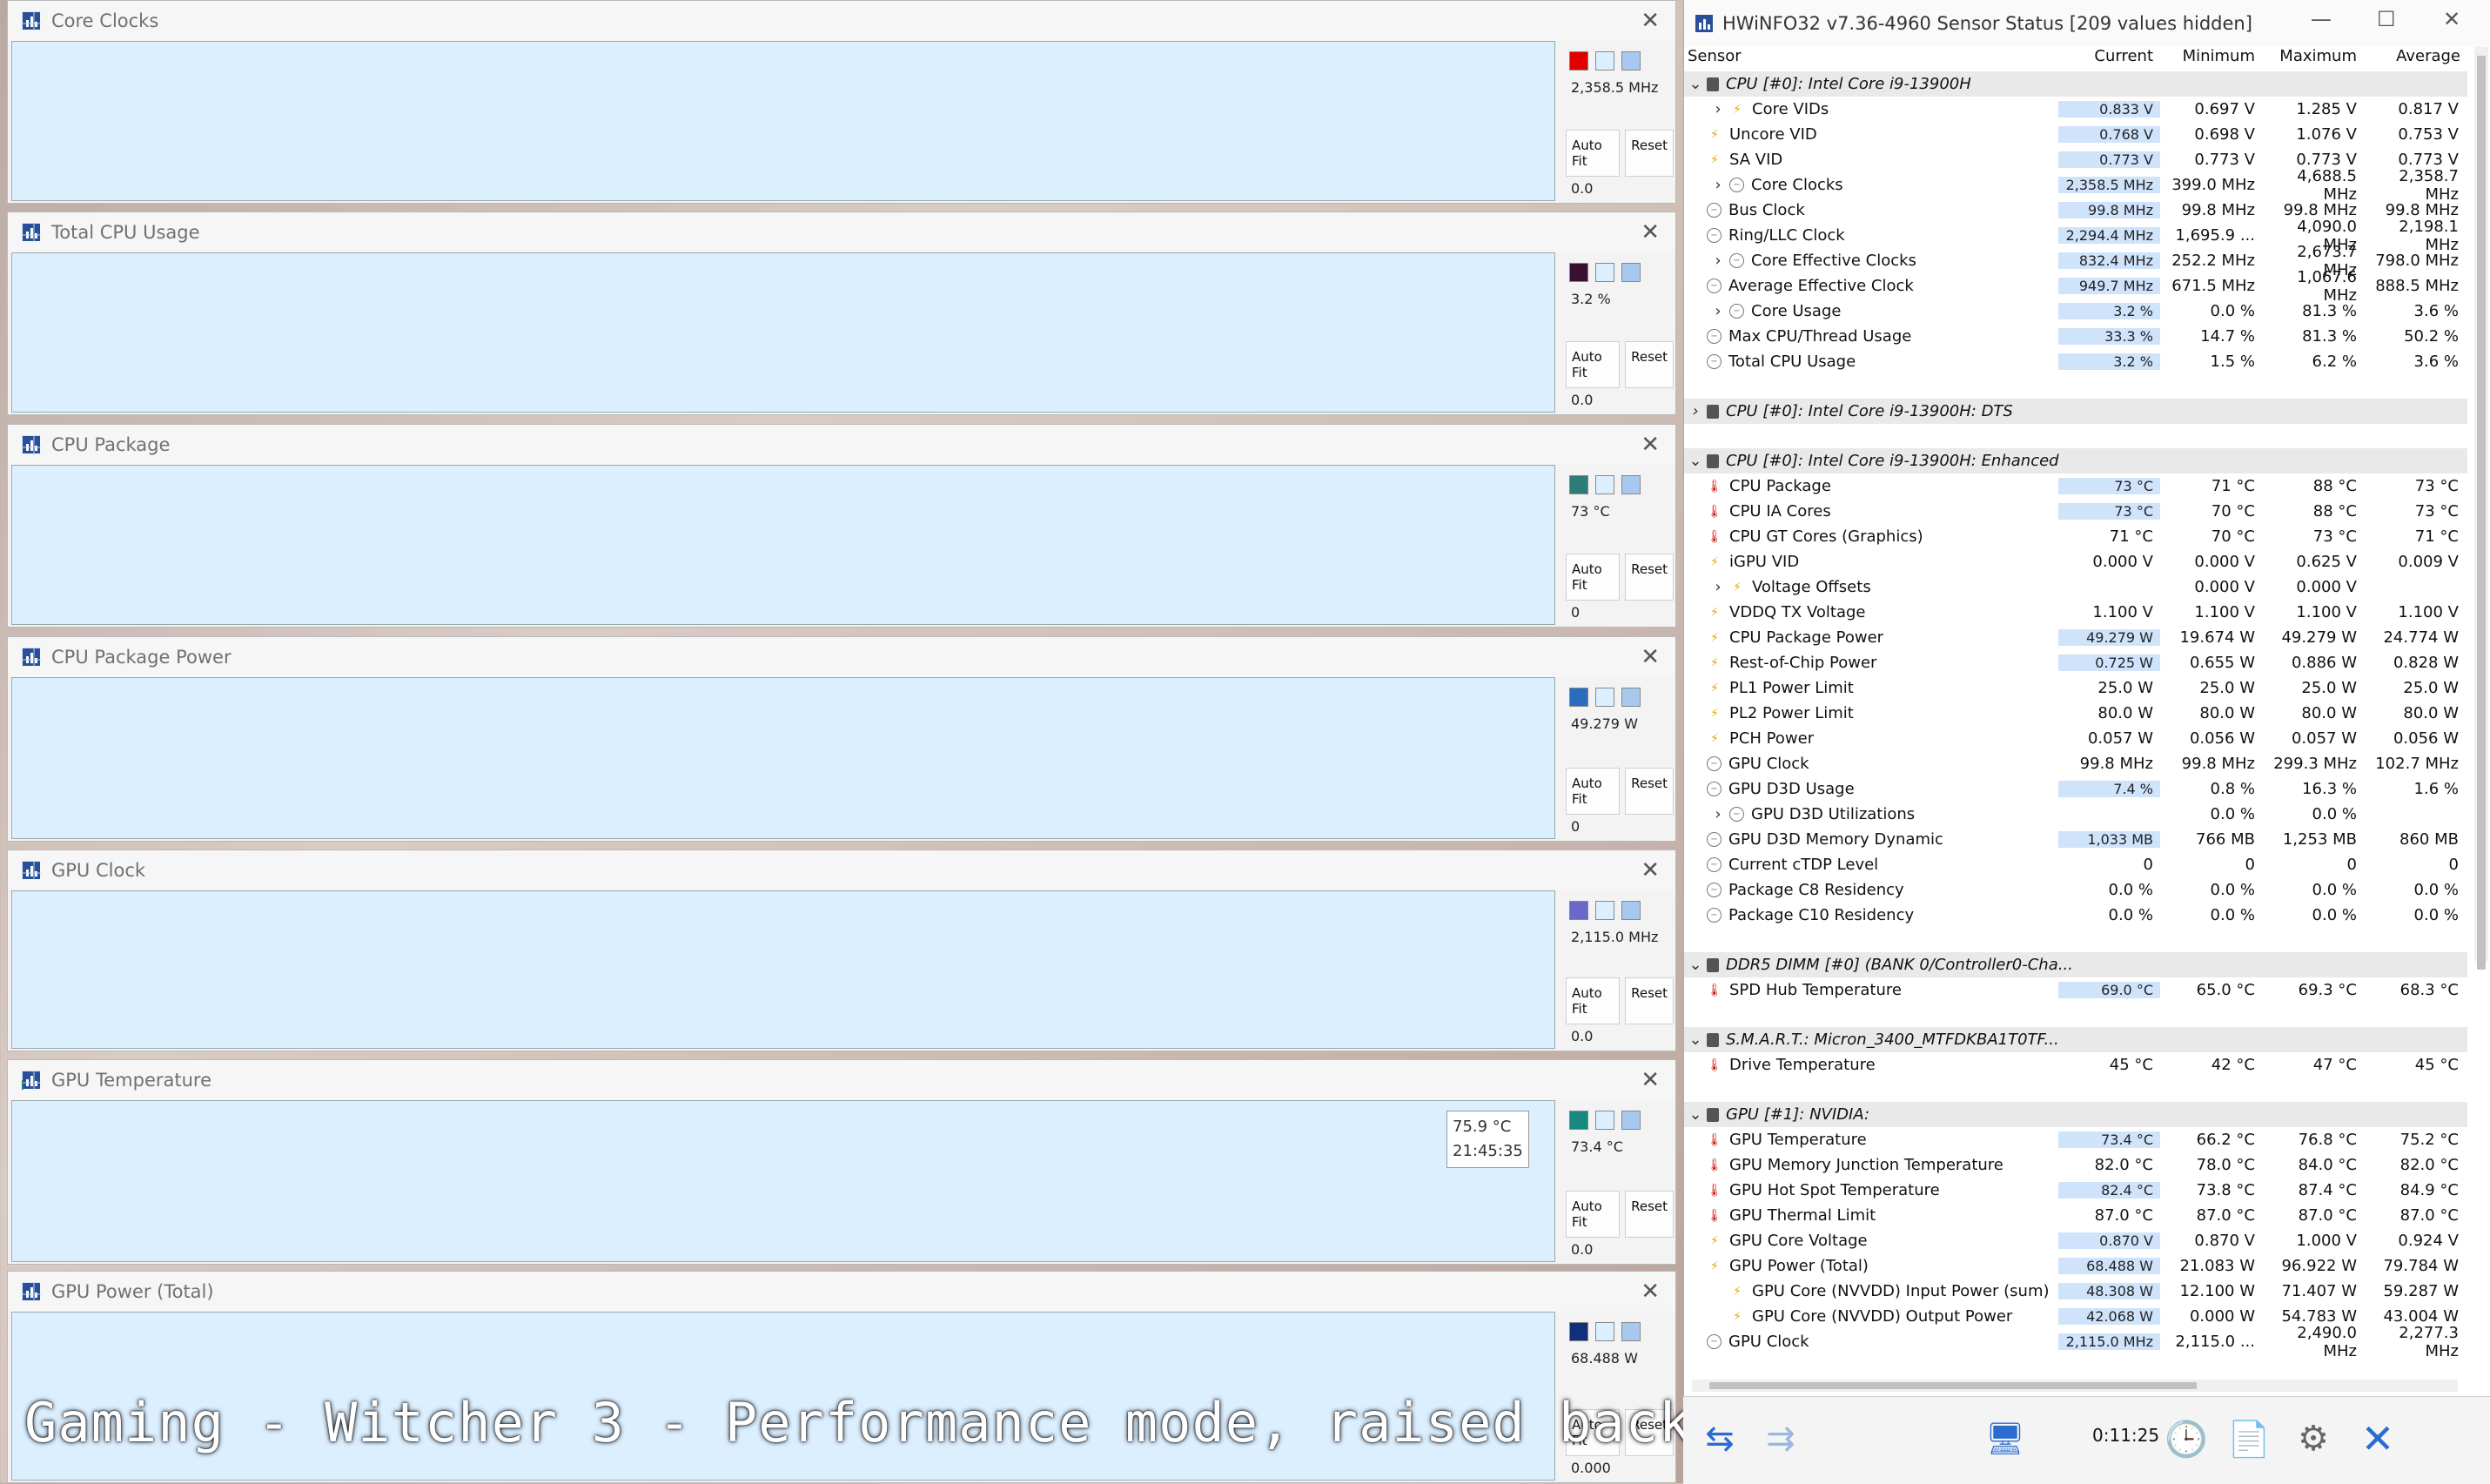  I want to click on vertical-scrollbar, so click(2481, 508).